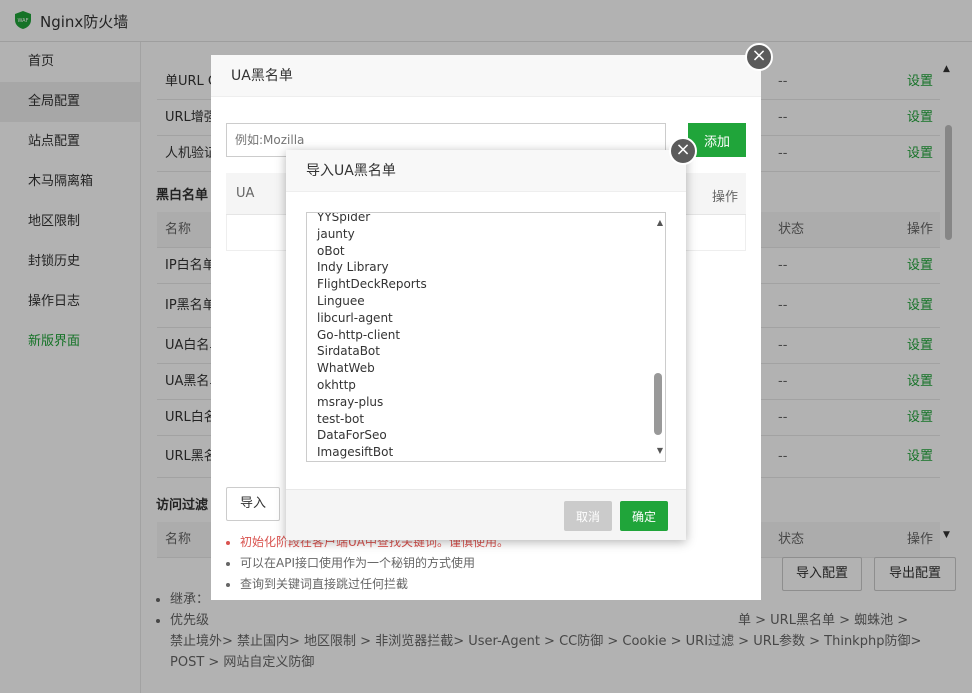 The width and height of the screenshot is (972, 693). I want to click on textarea-scrollbar-thumb, so click(658, 404).